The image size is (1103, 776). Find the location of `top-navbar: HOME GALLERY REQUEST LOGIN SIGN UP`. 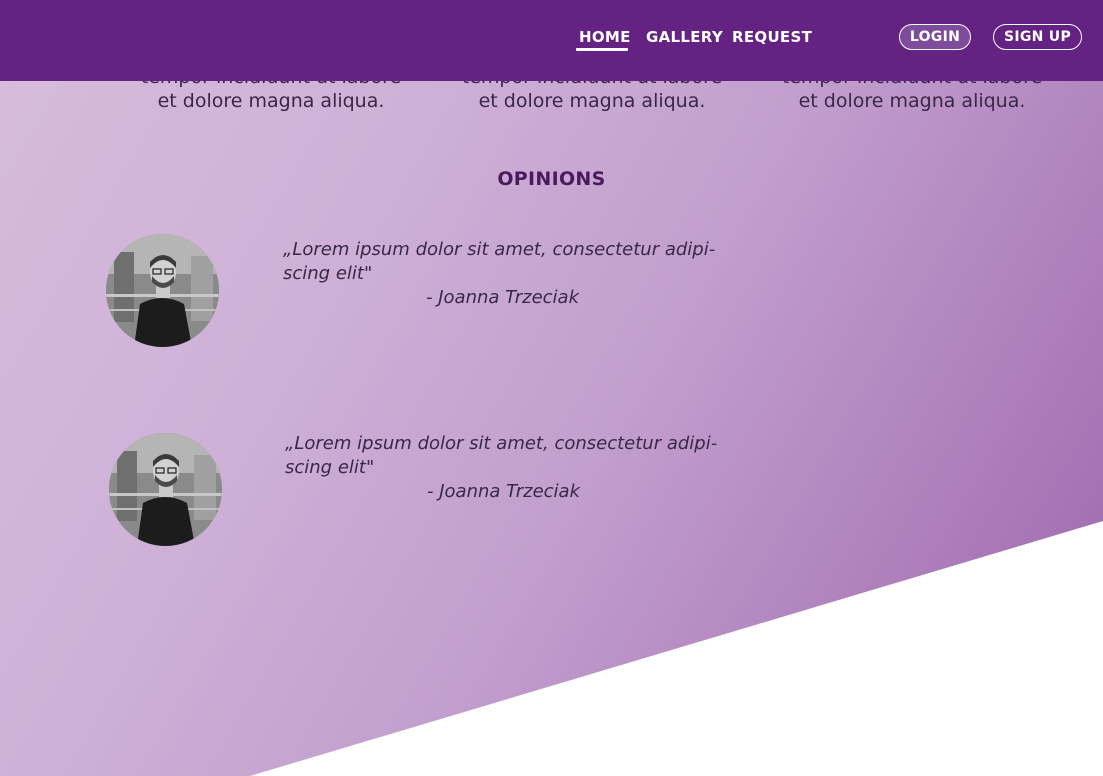

top-navbar: HOME GALLERY REQUEST LOGIN SIGN UP is located at coordinates (551, 40).